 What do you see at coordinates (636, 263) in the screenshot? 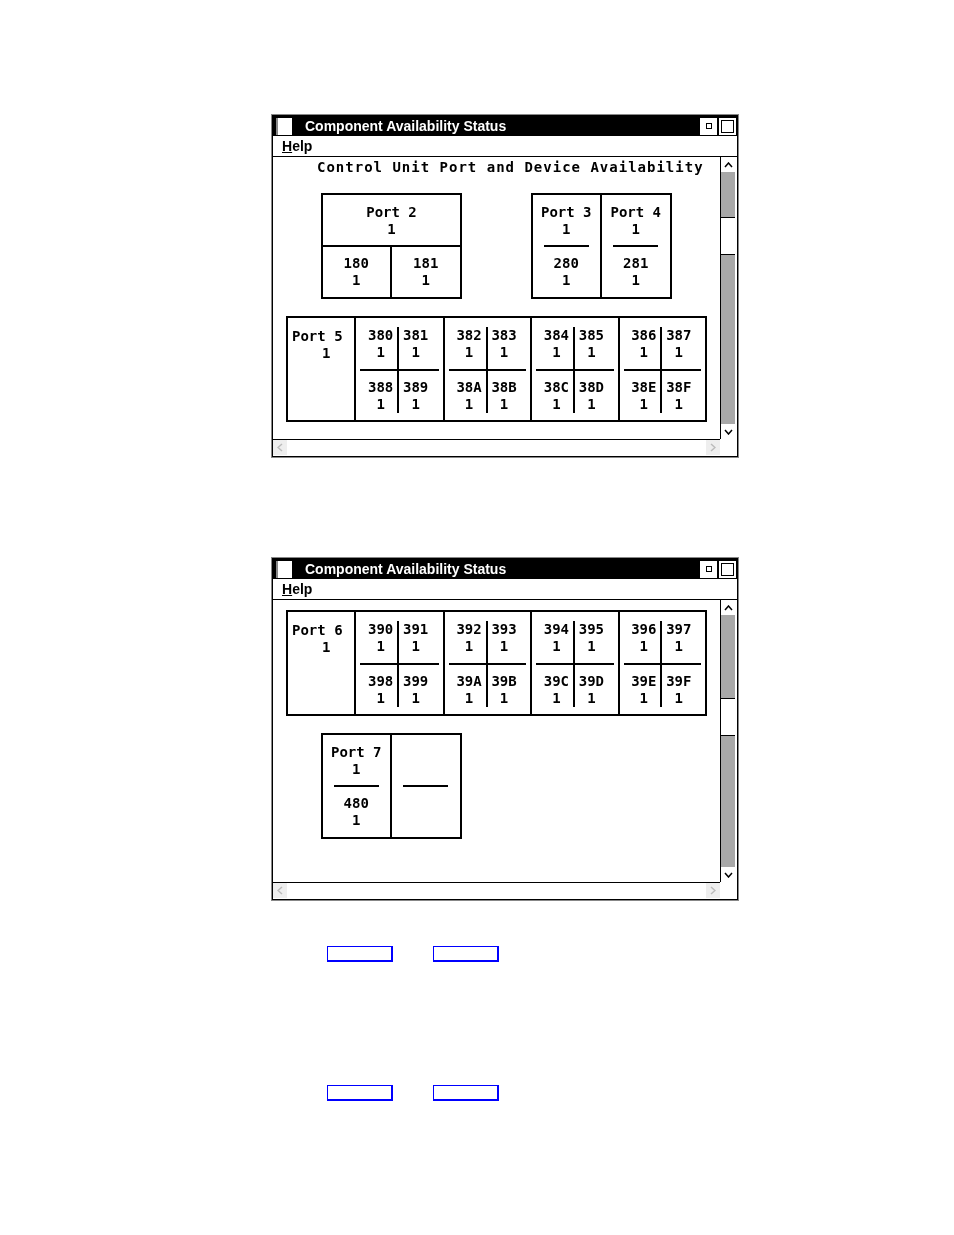
I see `device-address: 281` at bounding box center [636, 263].